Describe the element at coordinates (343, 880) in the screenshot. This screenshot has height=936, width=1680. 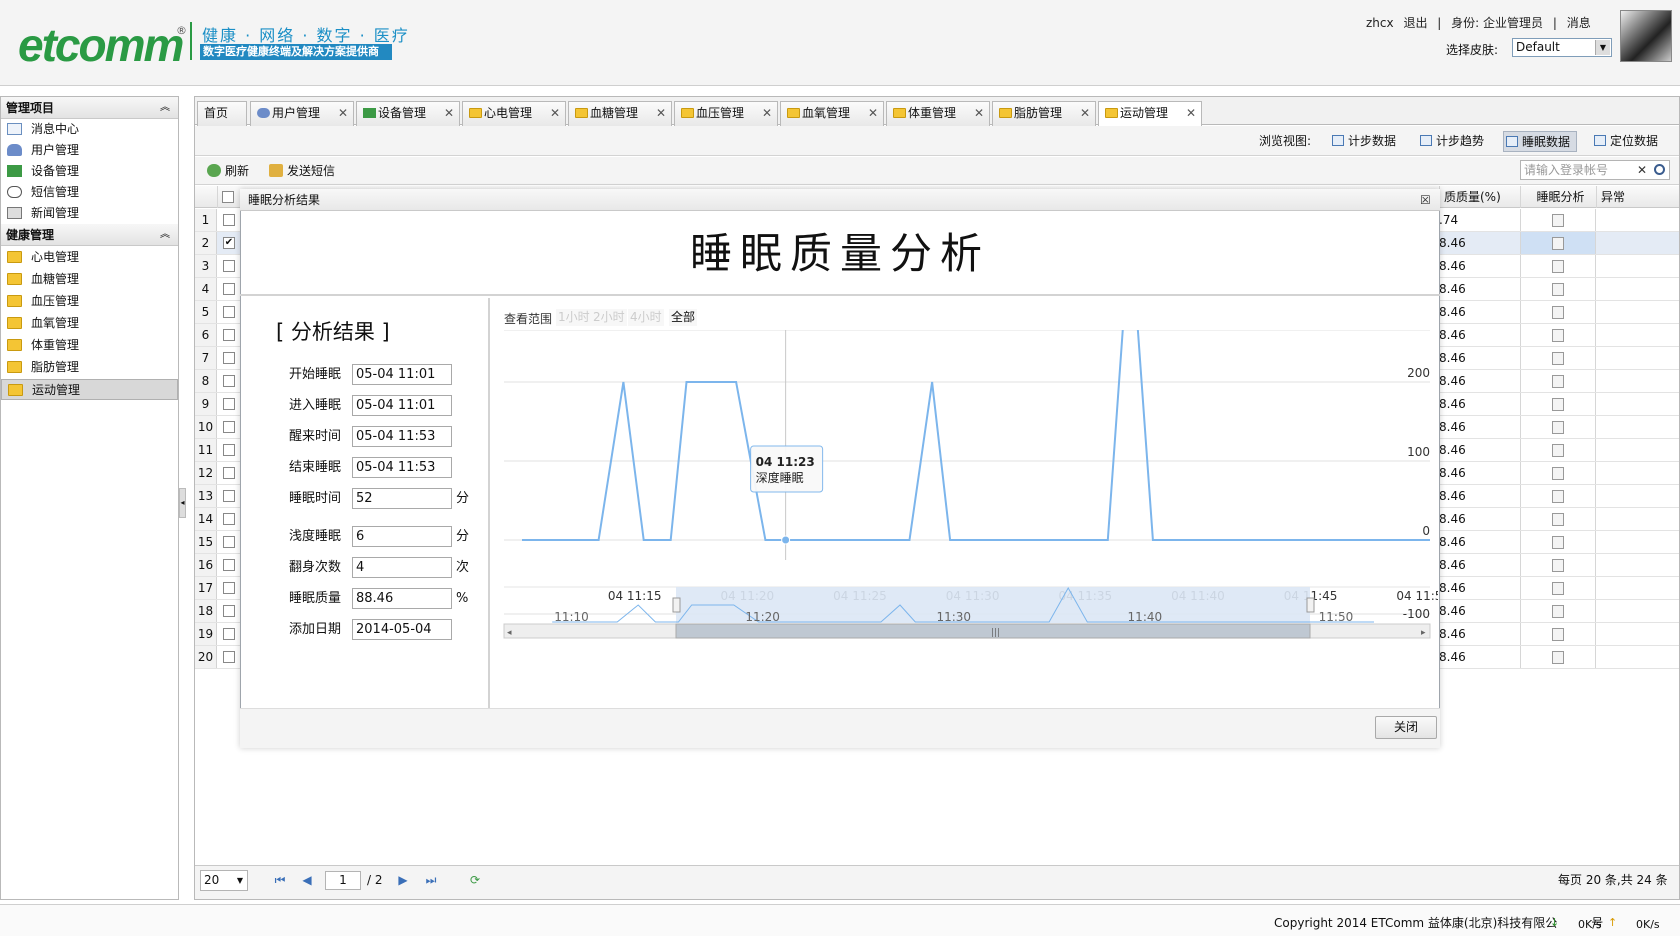
I see `page-number-input: 1` at that location.